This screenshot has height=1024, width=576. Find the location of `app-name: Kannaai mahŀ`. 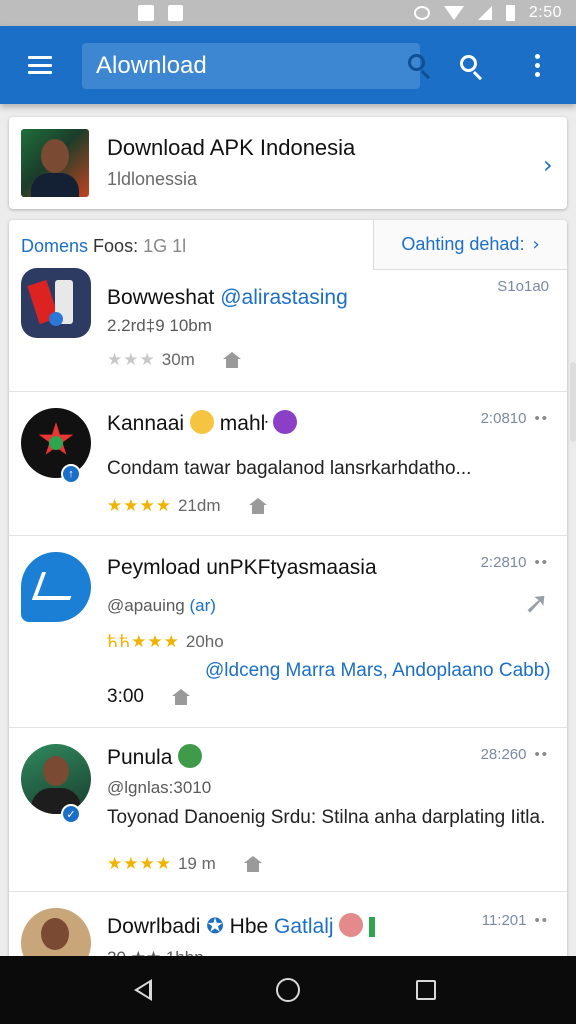

app-name: Kannaai mahŀ is located at coordinates (202, 423).